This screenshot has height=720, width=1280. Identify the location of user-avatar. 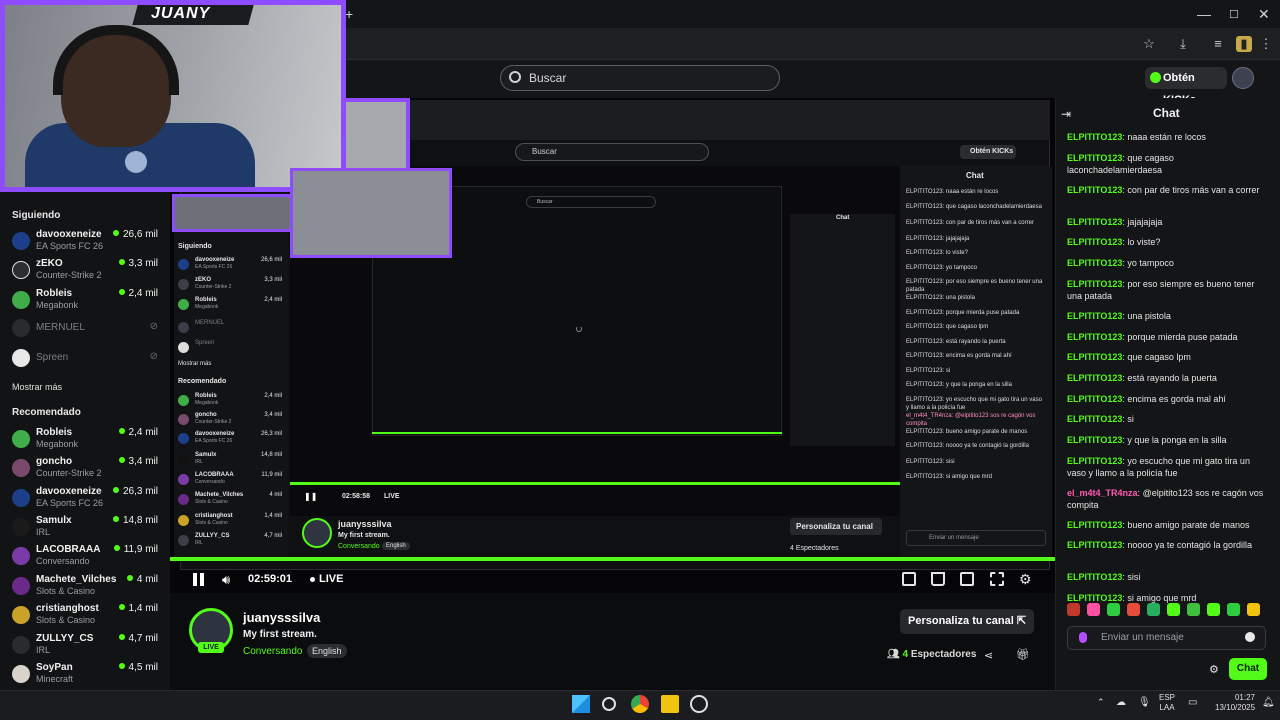
(1243, 78).